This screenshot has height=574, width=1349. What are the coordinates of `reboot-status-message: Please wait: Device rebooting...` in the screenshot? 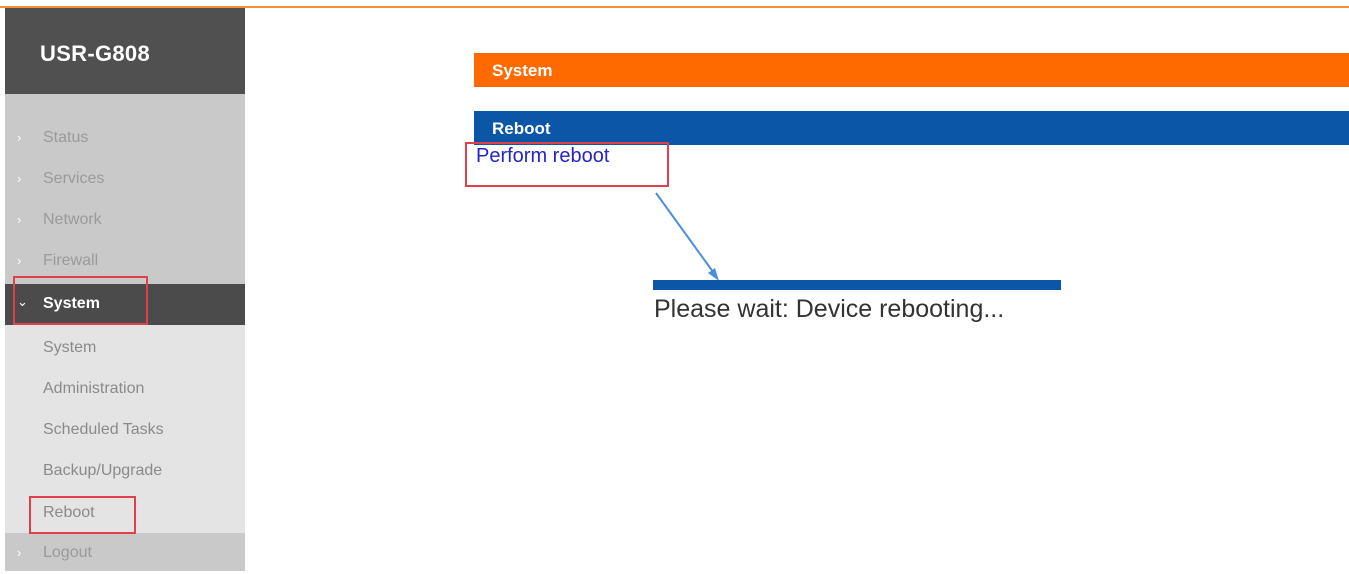 It's located at (829, 309).